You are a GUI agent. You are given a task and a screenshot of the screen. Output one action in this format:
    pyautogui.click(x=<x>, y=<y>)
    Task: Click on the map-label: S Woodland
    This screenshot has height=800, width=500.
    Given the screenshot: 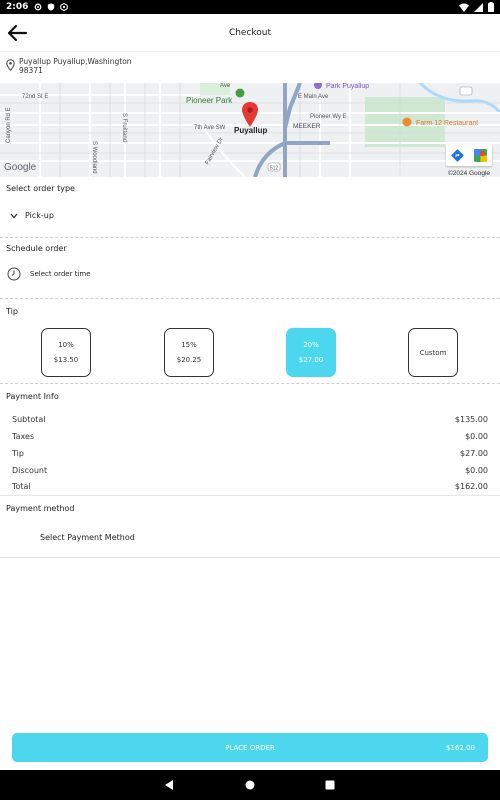 What is the action you would take?
    pyautogui.click(x=94, y=157)
    